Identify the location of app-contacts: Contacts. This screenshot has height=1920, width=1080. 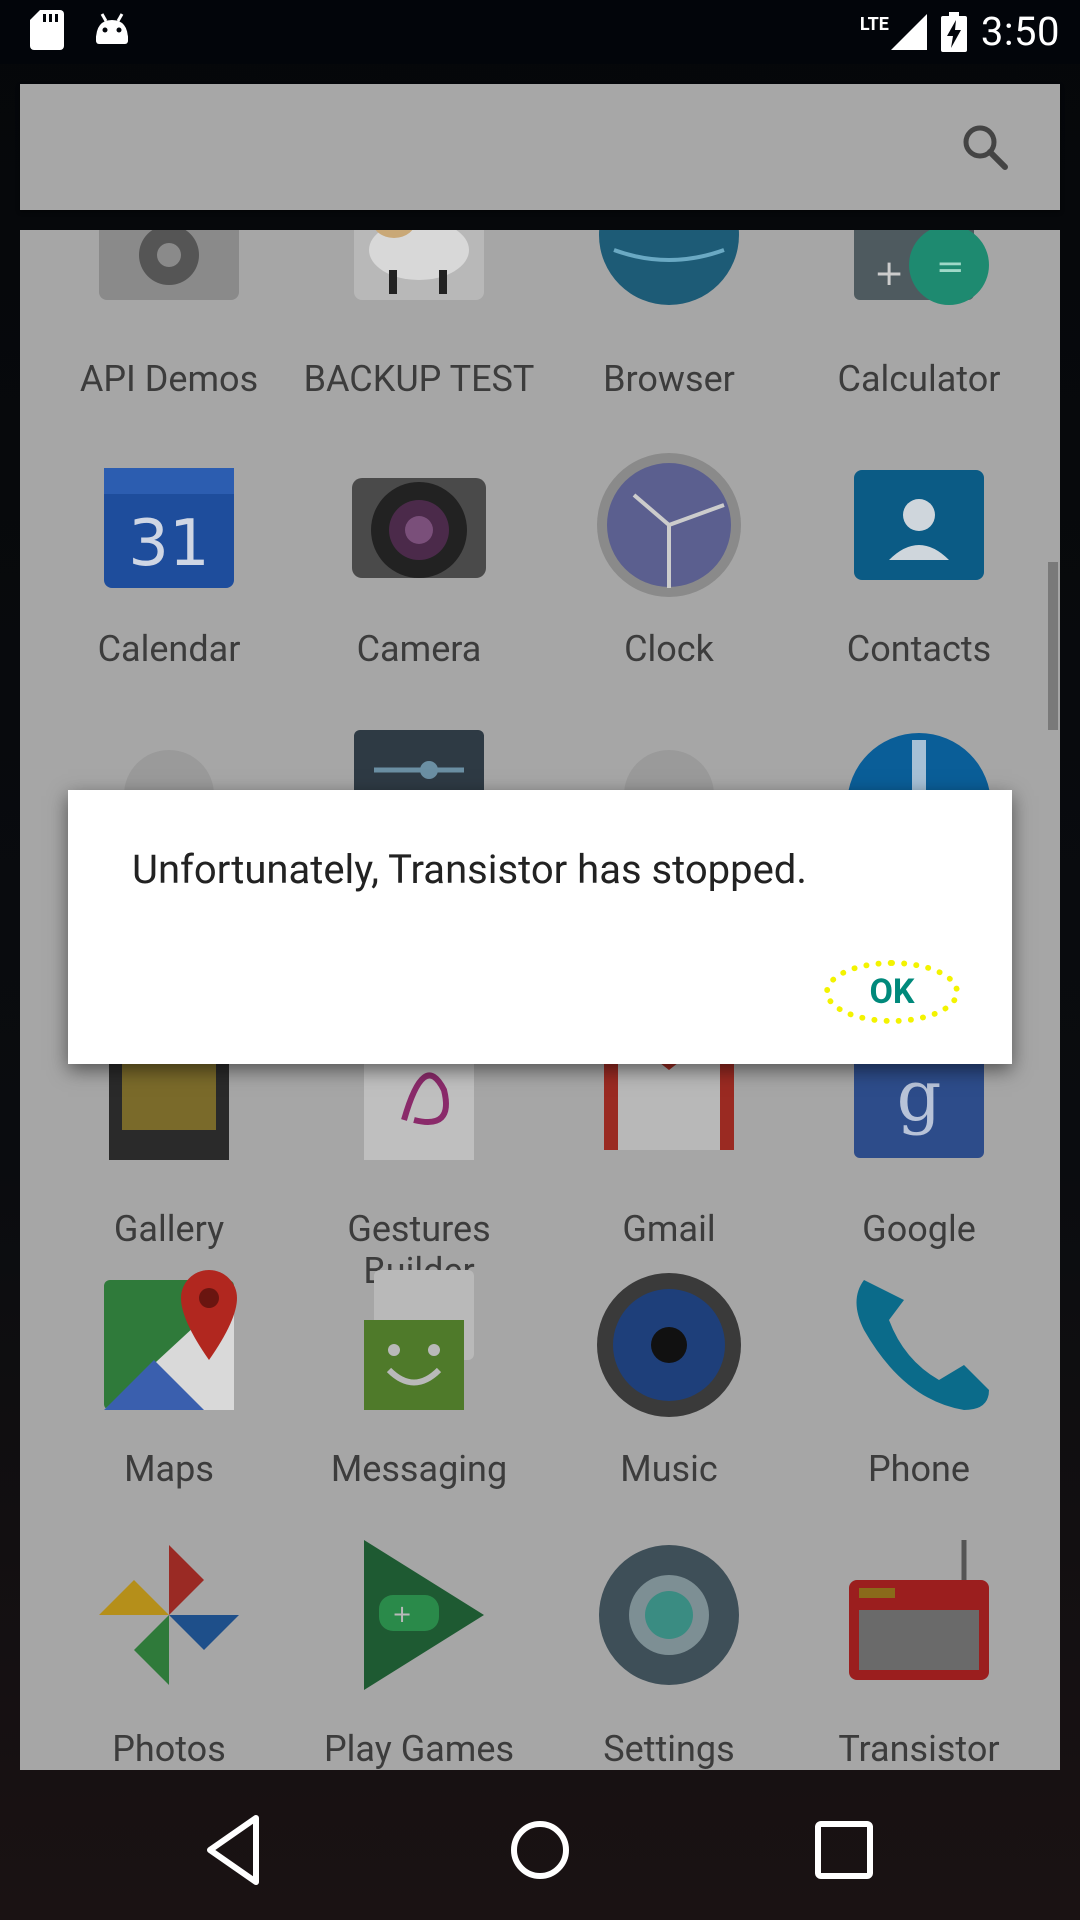
(919, 570).